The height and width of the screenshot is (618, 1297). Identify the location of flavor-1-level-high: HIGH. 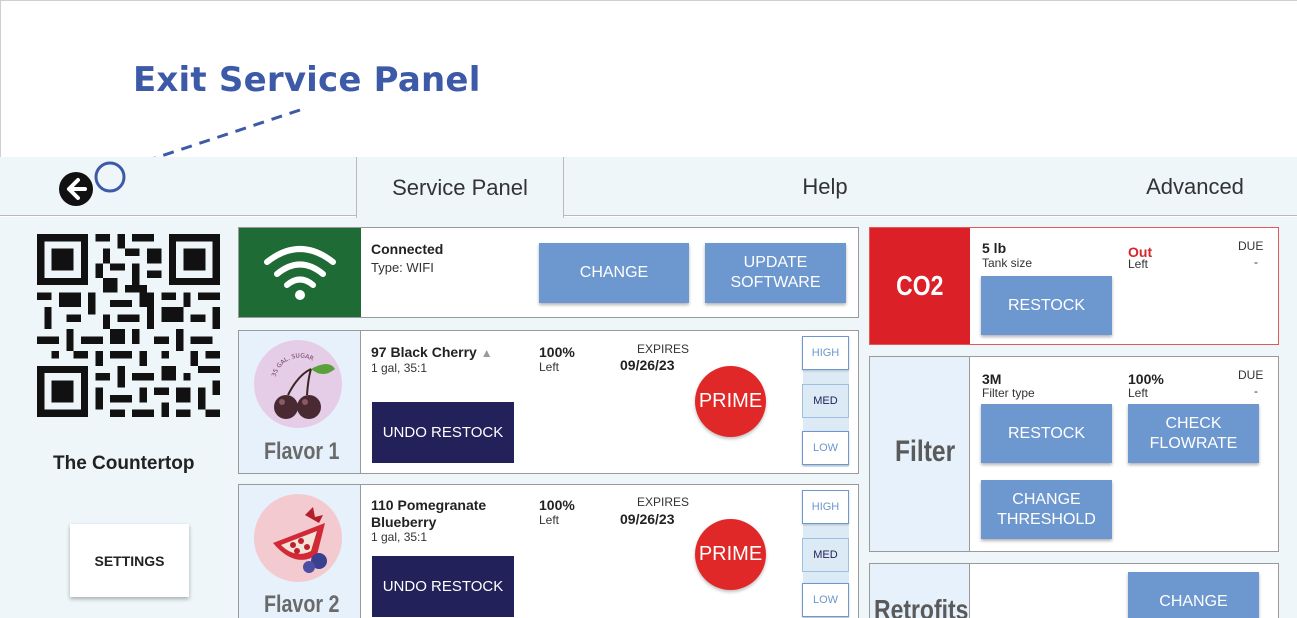
(825, 353).